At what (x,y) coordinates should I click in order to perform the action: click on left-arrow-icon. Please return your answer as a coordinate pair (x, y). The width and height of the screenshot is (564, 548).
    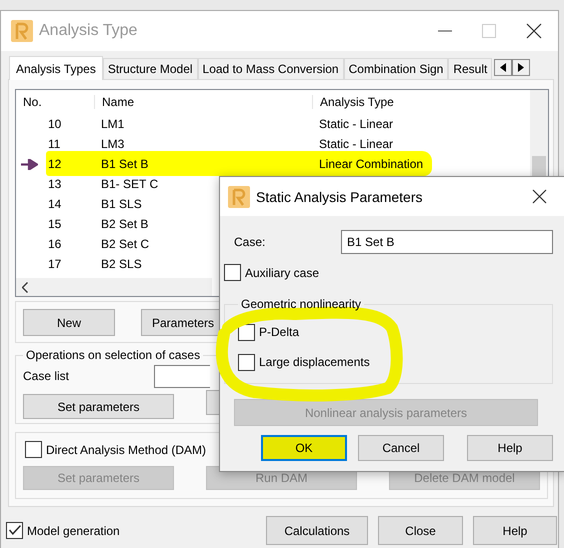
    Looking at the image, I should click on (503, 67).